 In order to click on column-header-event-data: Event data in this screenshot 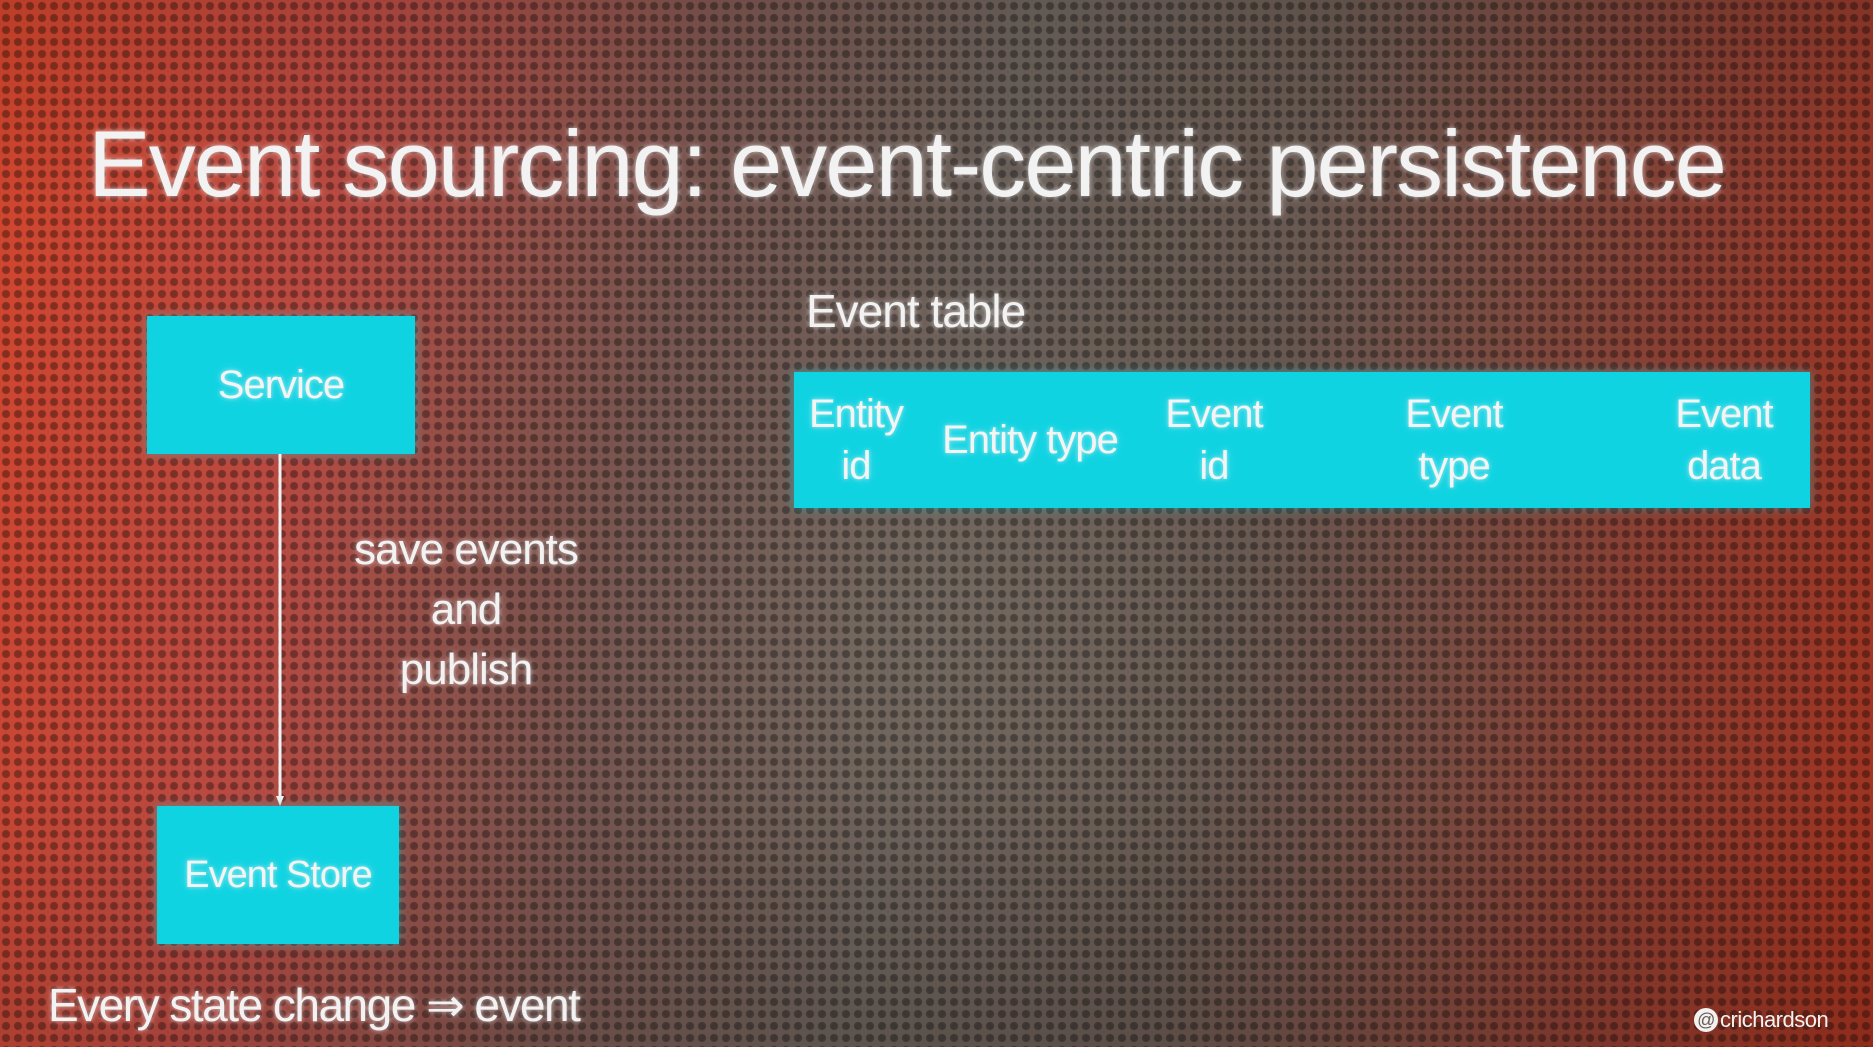, I will do `click(1724, 440)`.